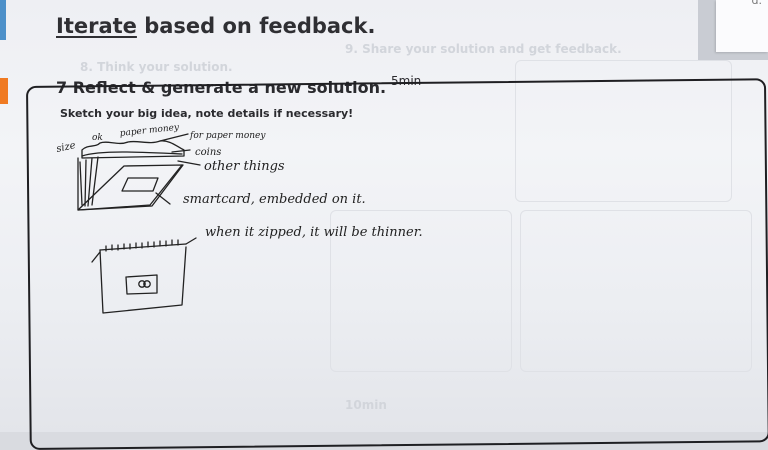 This screenshot has width=768, height=450. I want to click on note-zipped: when it zipped, it will be thinner., so click(314, 232).